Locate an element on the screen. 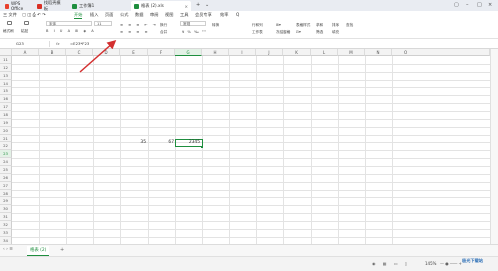 The height and width of the screenshot is (271, 498). sheet-tab-active: 格表 (2) is located at coordinates (38, 251).